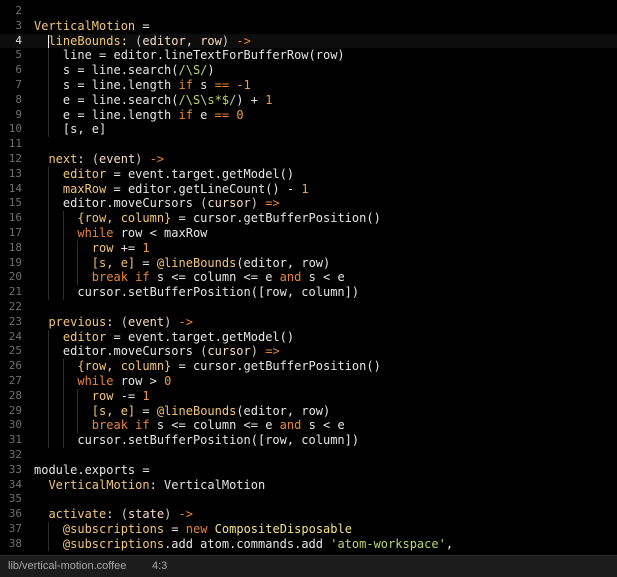 This screenshot has width=617, height=577. Describe the element at coordinates (85, 25) in the screenshot. I see `code-token: VerticalMotion` at that location.